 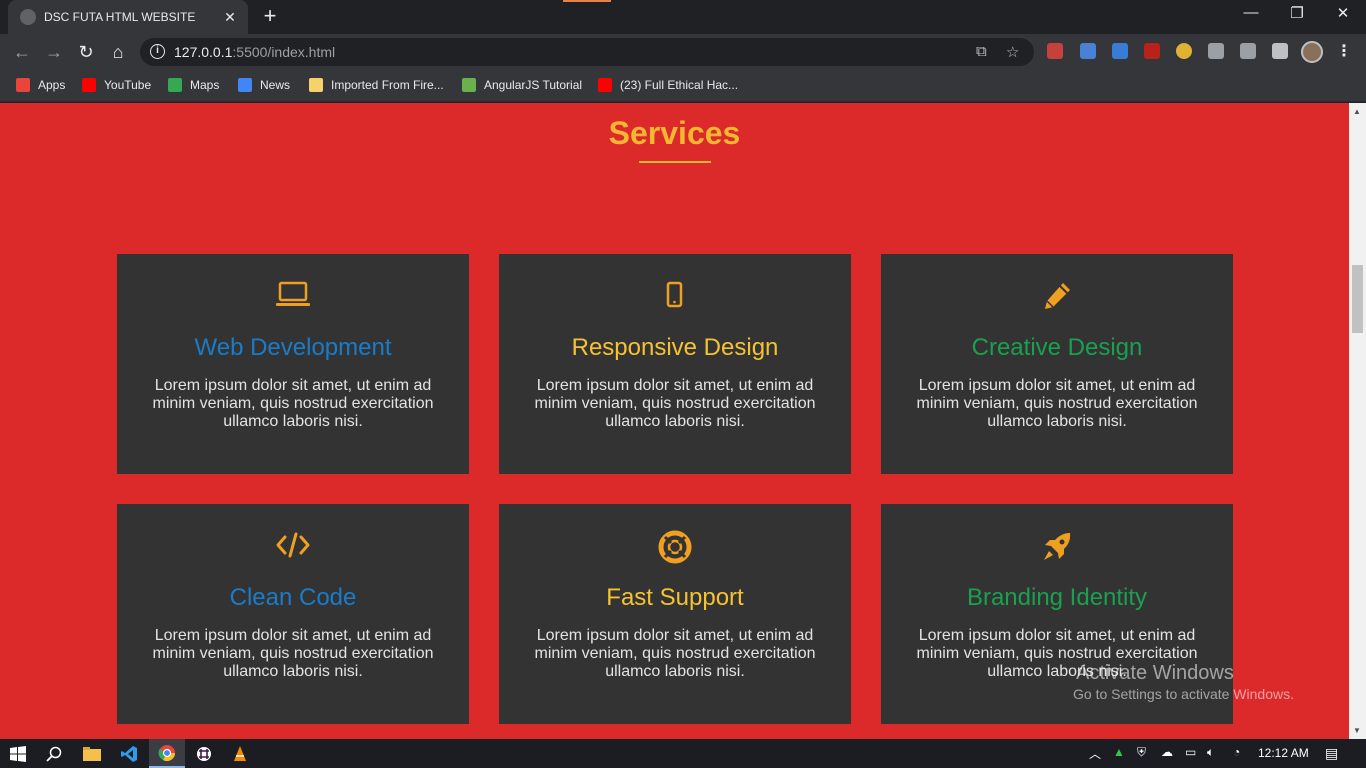 What do you see at coordinates (1357, 421) in the screenshot?
I see `page-scrollbar: ▲ ▼` at bounding box center [1357, 421].